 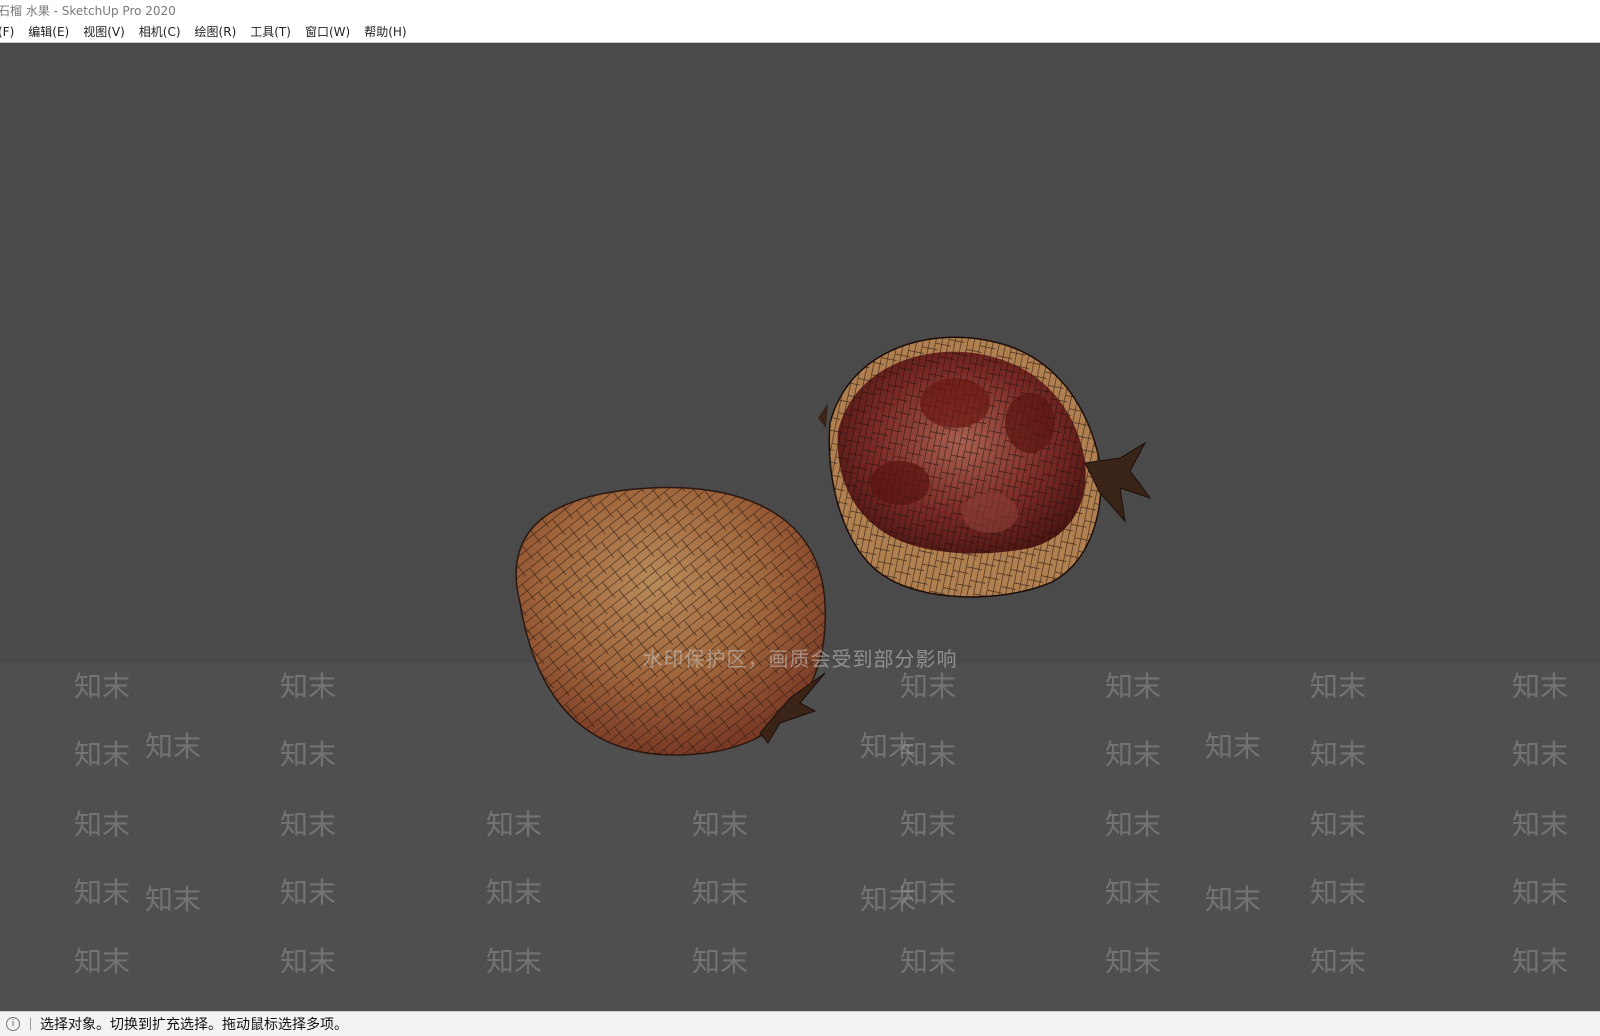 I want to click on menu-edit: 编辑(E), so click(x=48, y=32).